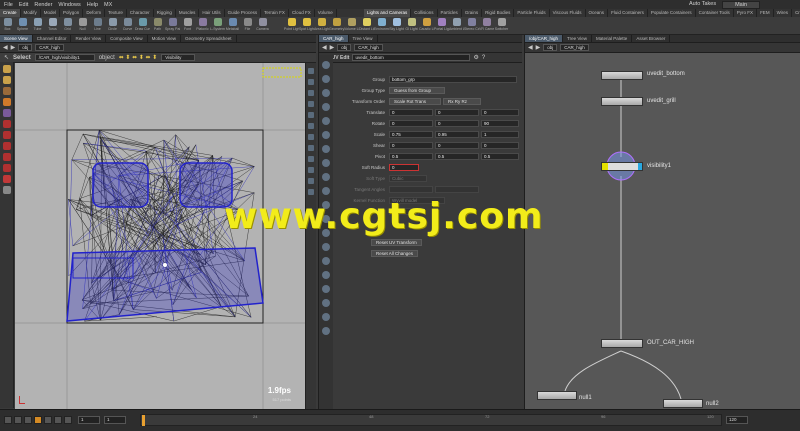  I want to click on pivot-z-field: 0.5, so click(500, 156).